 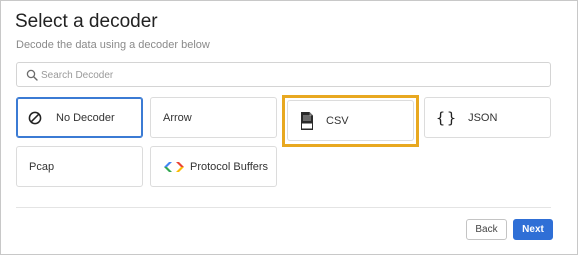 I want to click on decoder-label: Pcap, so click(x=42, y=166).